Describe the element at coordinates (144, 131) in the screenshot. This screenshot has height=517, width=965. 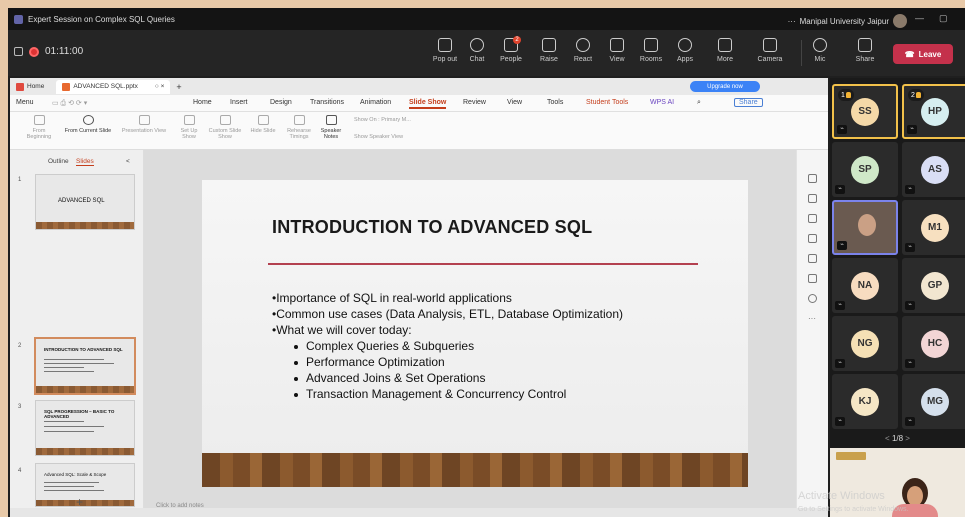
I see `ribbon-label: Presentation View` at that location.